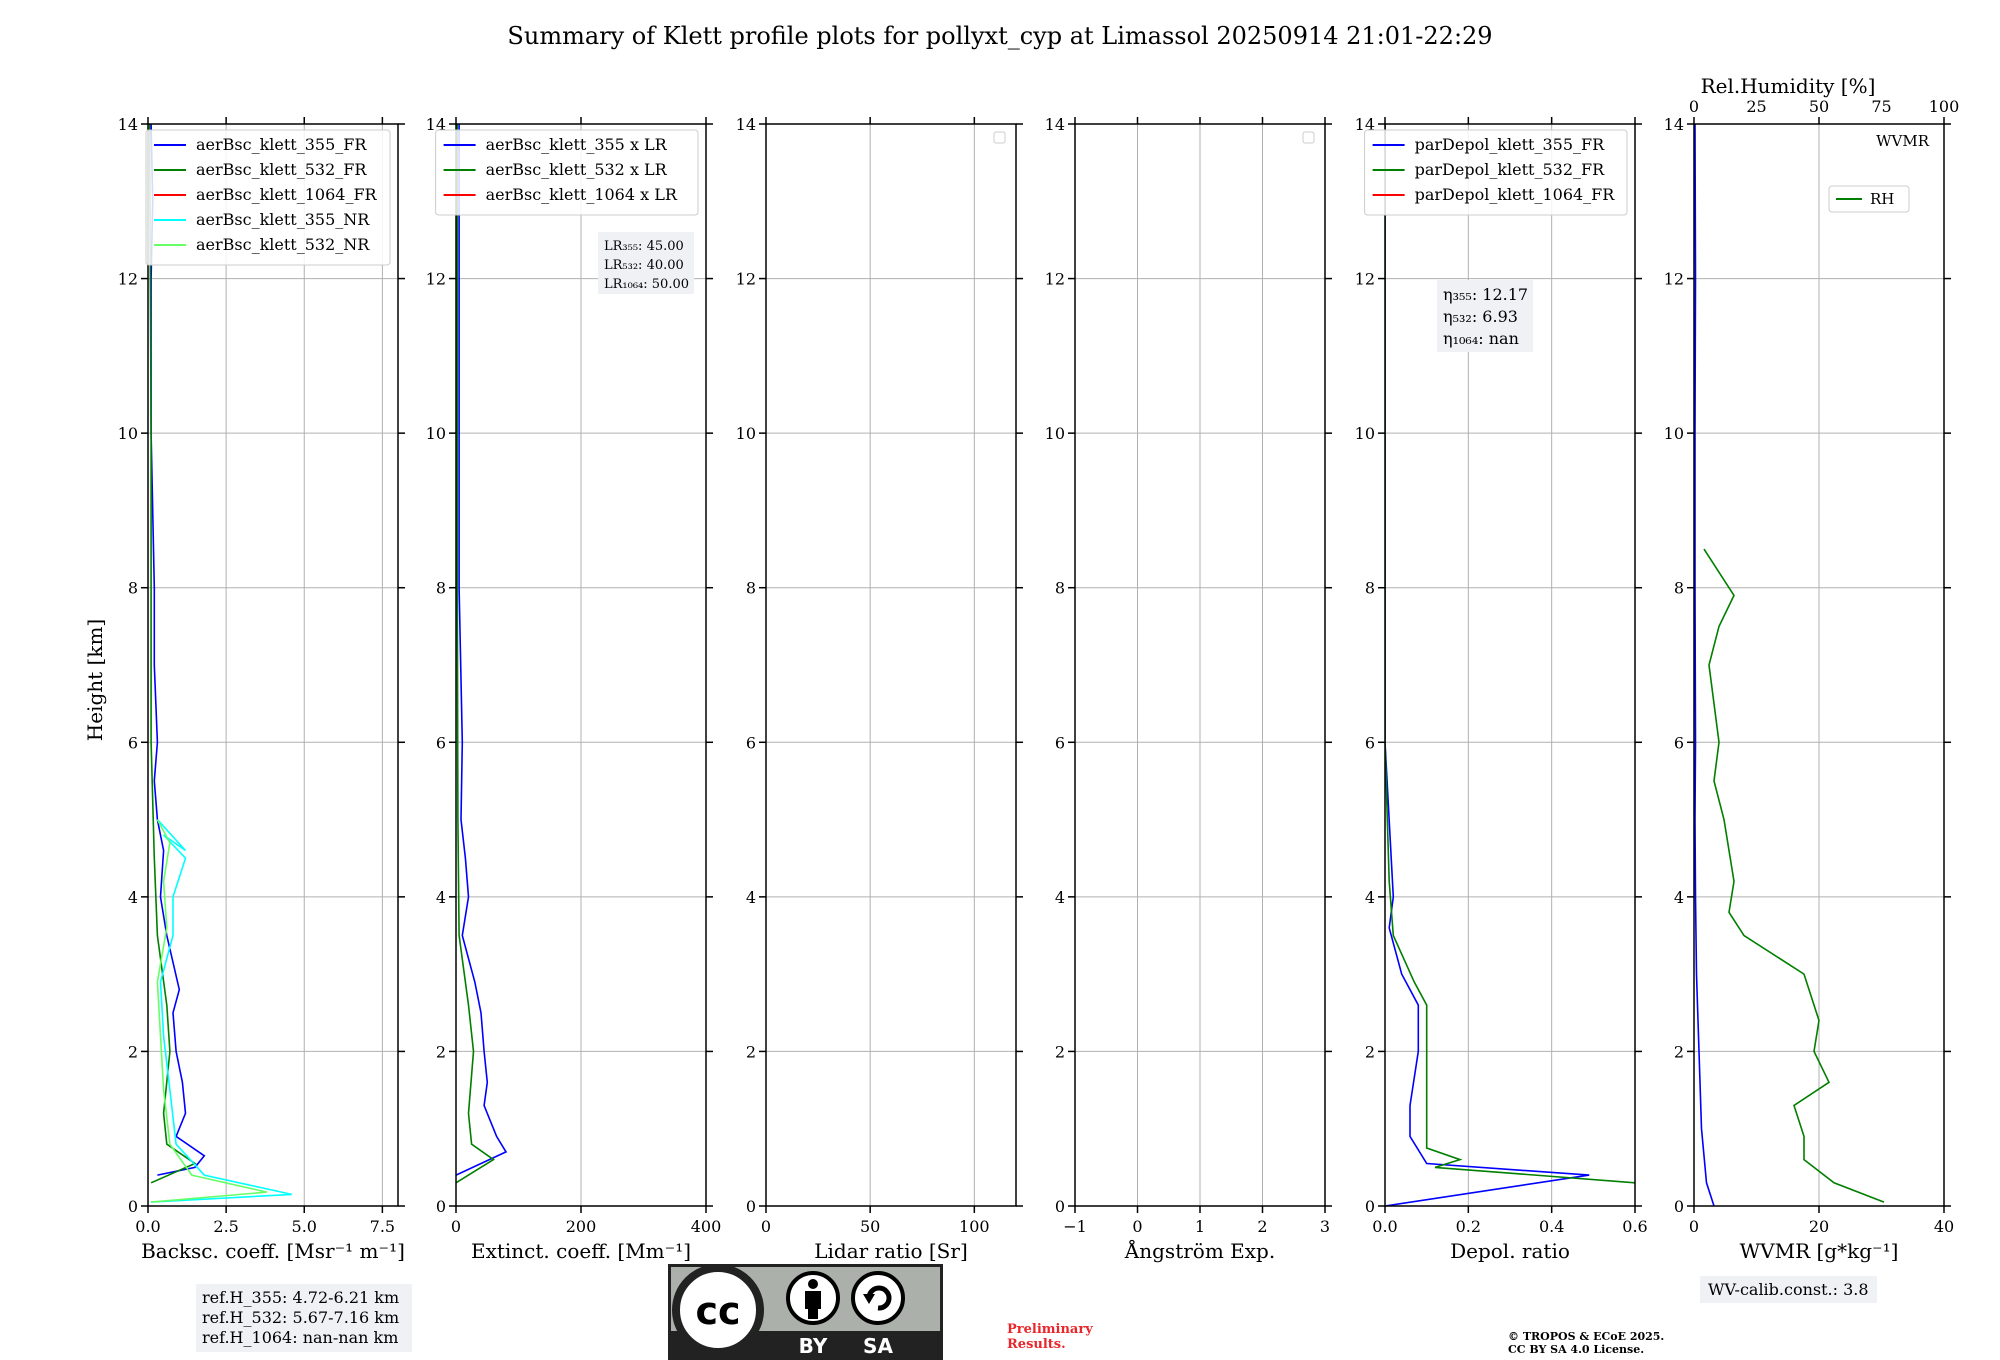  What do you see at coordinates (891, 1251) in the screenshot?
I see `x-axis-label: Lidar ratio [Sr]` at bounding box center [891, 1251].